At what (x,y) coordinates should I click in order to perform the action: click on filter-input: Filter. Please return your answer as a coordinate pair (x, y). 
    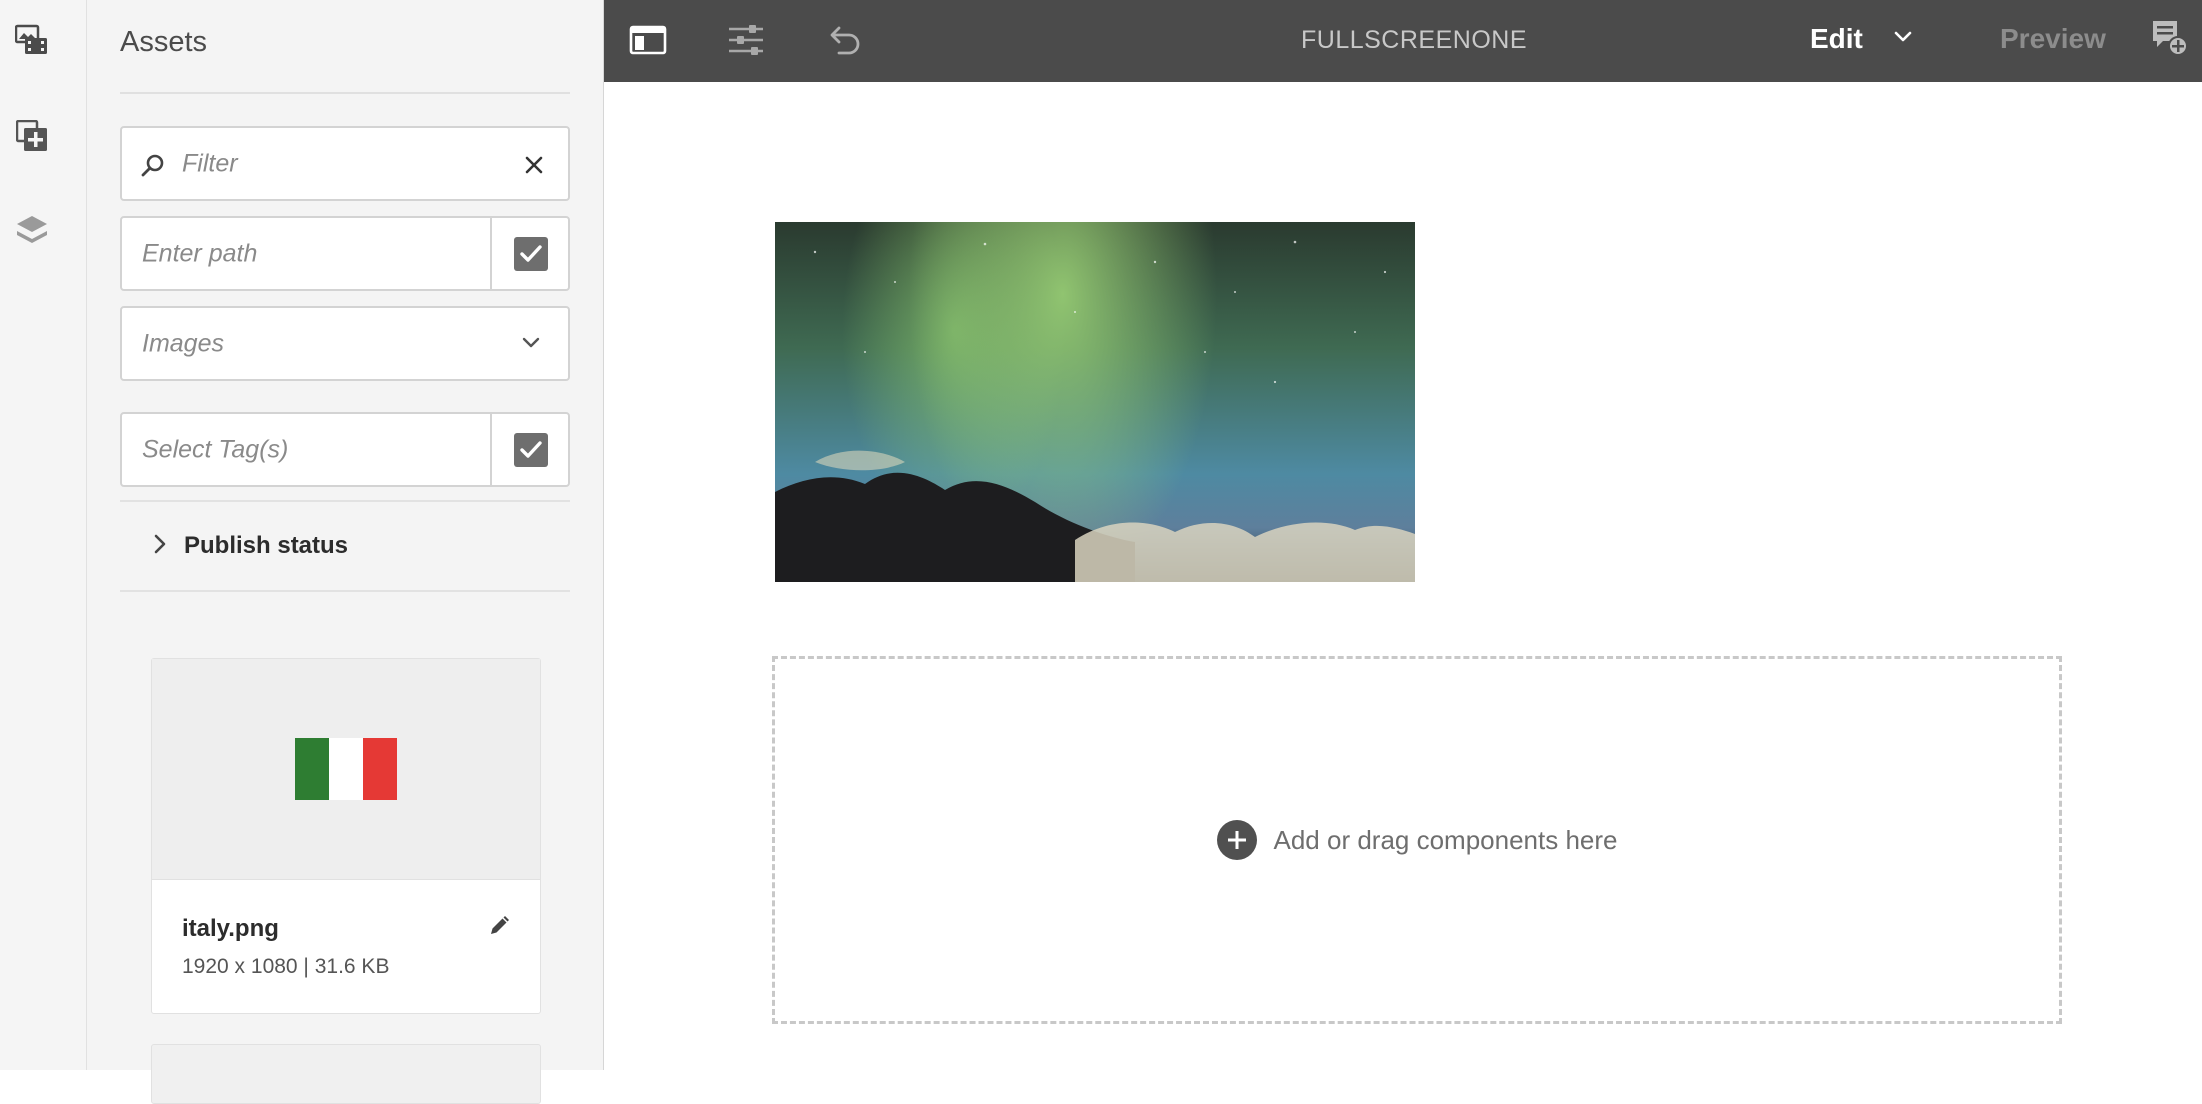
    Looking at the image, I should click on (345, 163).